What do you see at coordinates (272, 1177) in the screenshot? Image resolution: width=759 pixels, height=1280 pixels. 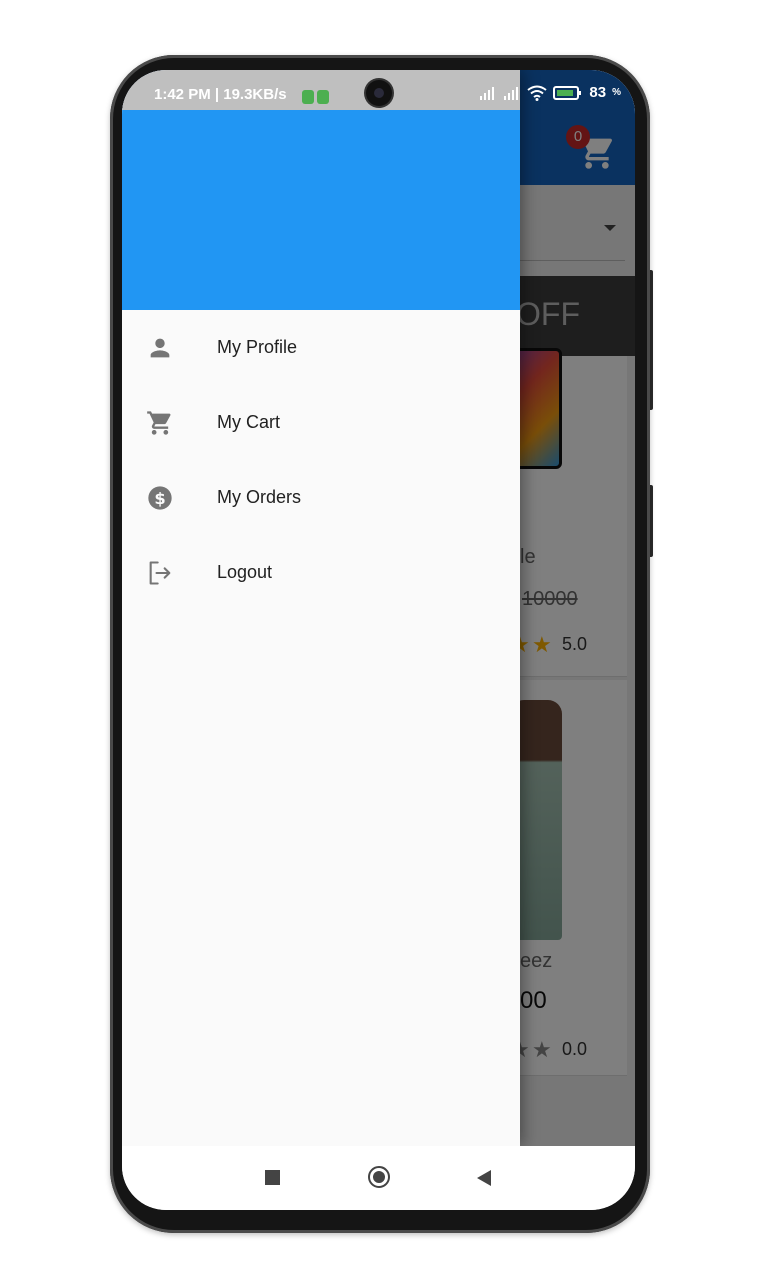 I see `recents-button` at bounding box center [272, 1177].